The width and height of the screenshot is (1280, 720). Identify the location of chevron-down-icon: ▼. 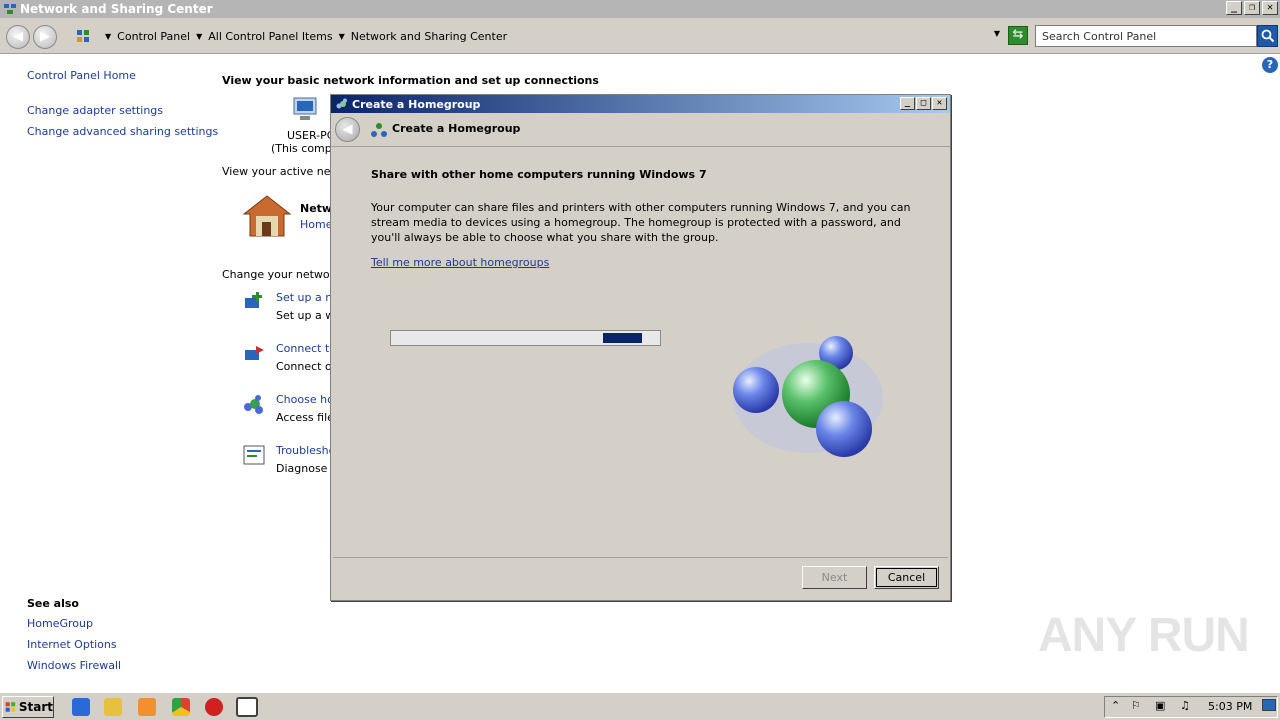
(997, 33).